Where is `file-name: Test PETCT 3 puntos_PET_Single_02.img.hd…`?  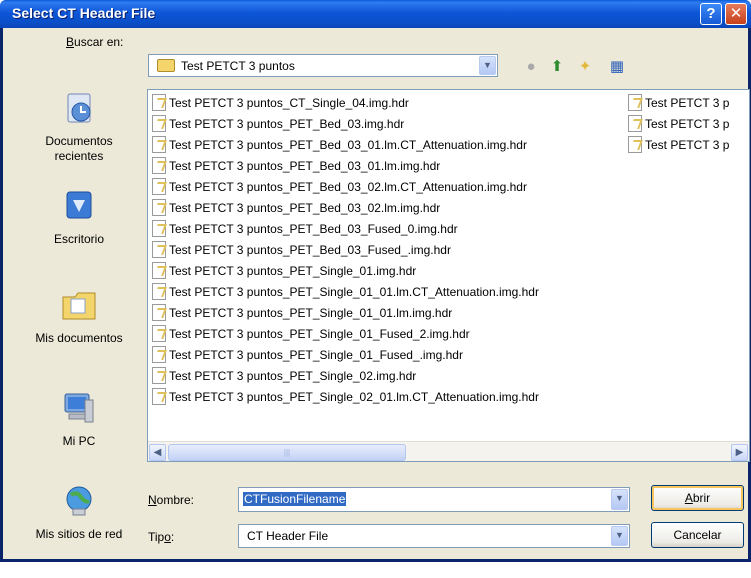
file-name: Test PETCT 3 puntos_PET_Single_02.img.hd… is located at coordinates (293, 376).